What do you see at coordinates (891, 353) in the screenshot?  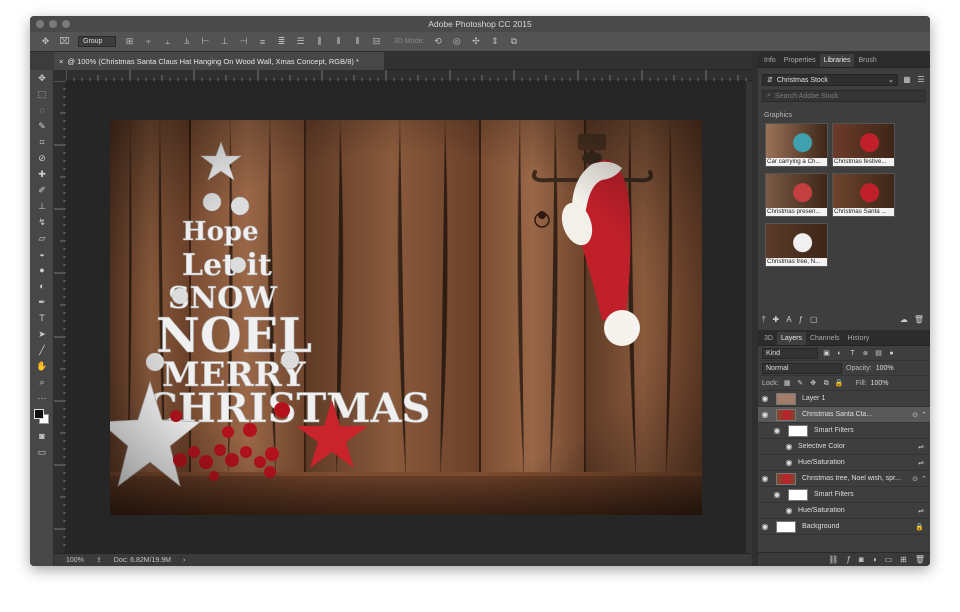 I see `filter-toggle-icon: ●` at bounding box center [891, 353].